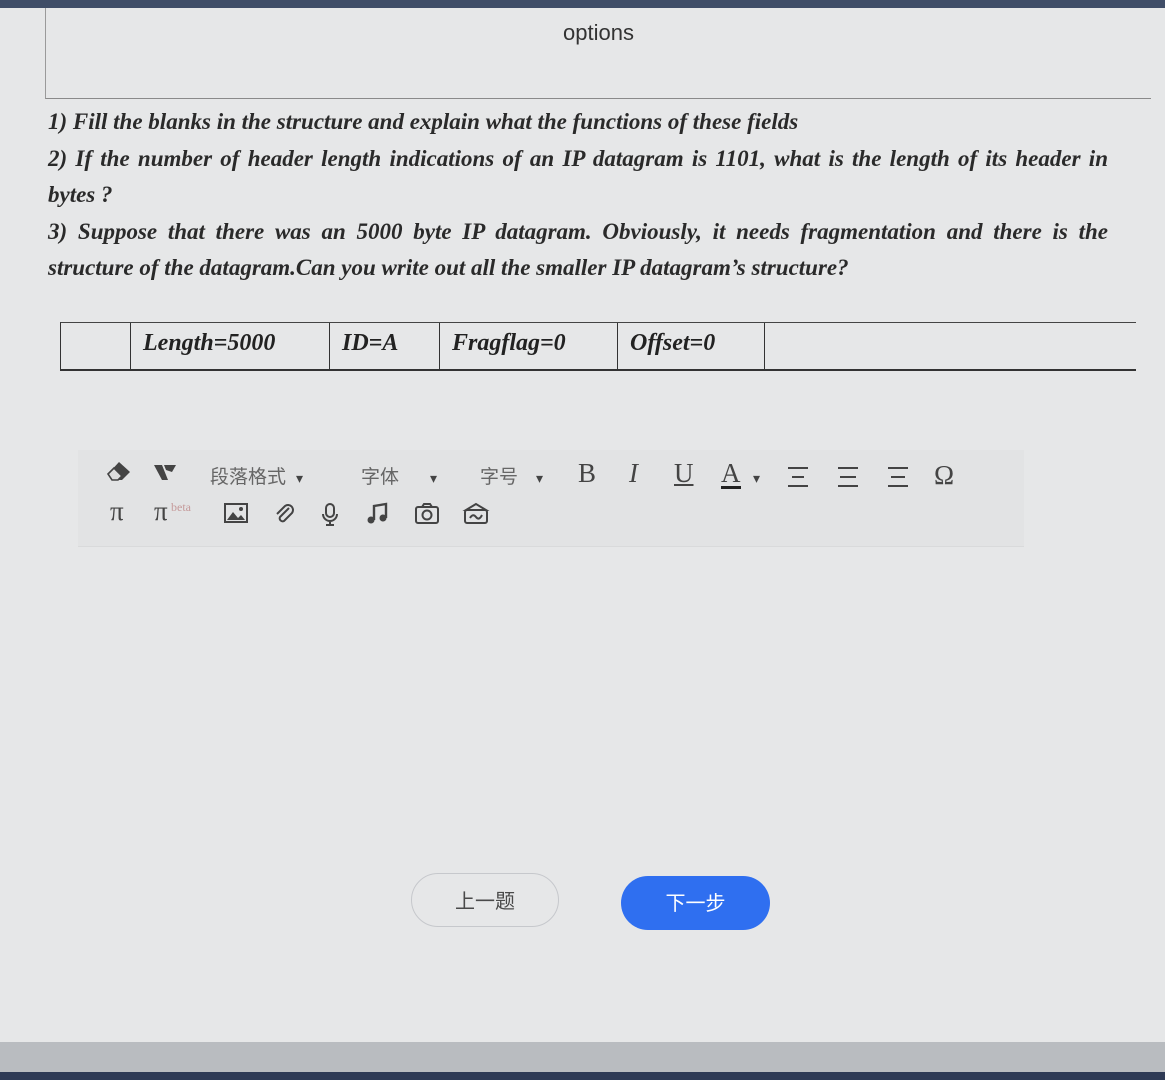  Describe the element at coordinates (529, 346) in the screenshot. I see `datagram-cell-fragflag: Fragflag=0` at that location.